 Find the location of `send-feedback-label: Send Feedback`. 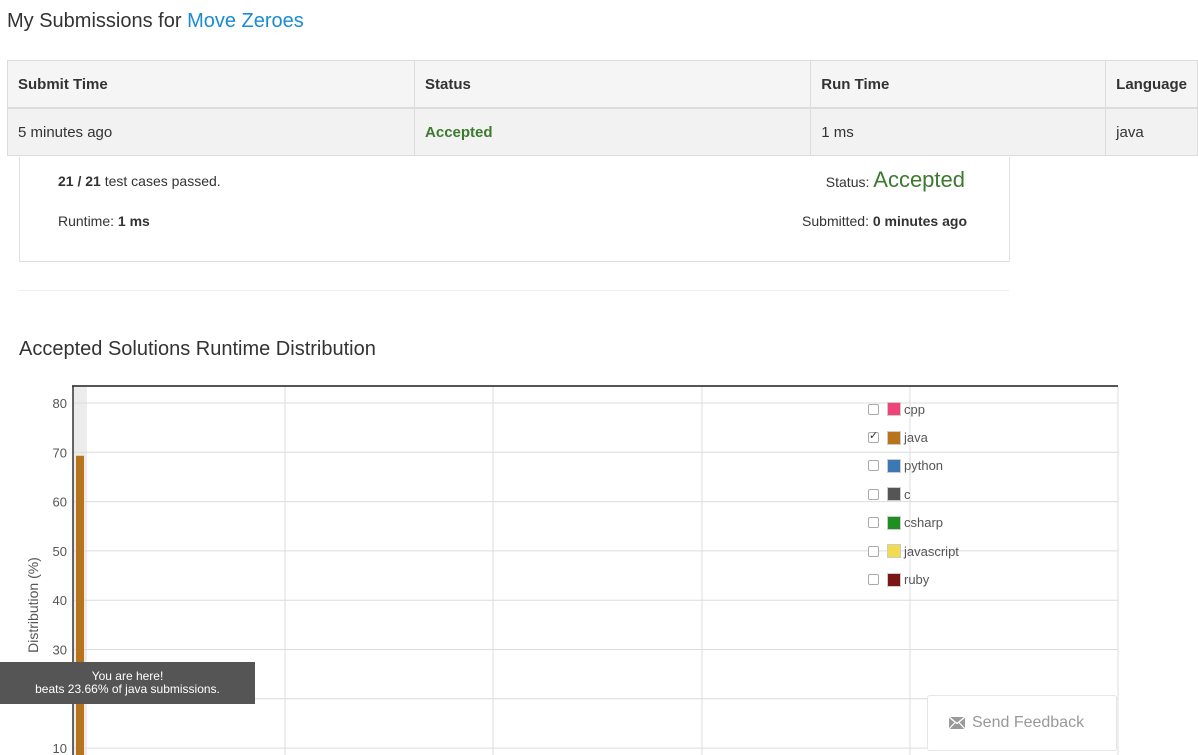

send-feedback-label: Send Feedback is located at coordinates (1028, 722).